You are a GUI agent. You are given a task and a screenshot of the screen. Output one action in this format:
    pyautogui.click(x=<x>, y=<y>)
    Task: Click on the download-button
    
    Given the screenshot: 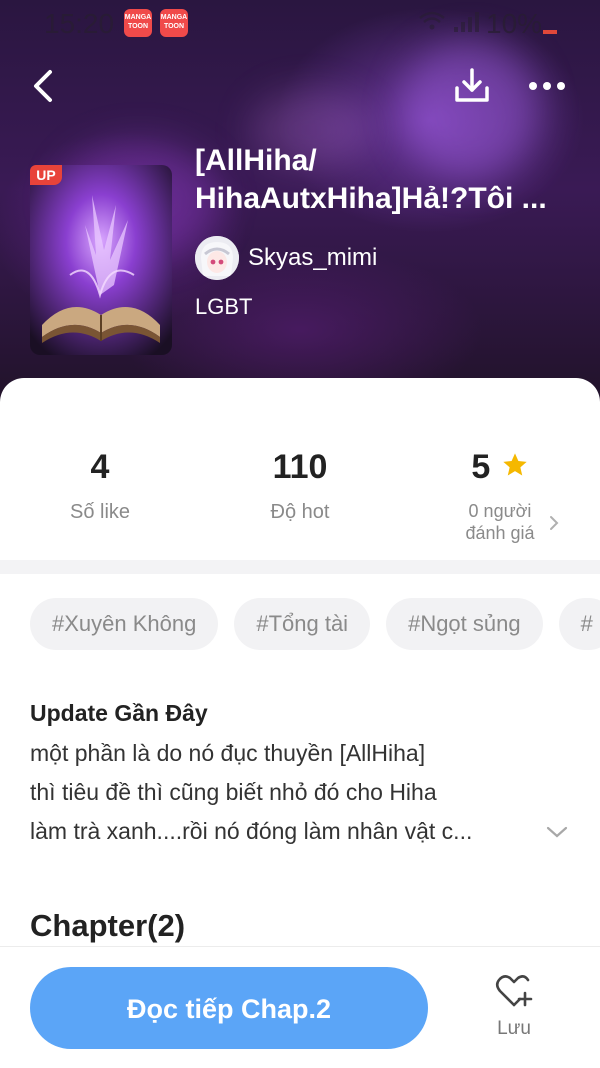 What is the action you would take?
    pyautogui.click(x=472, y=86)
    